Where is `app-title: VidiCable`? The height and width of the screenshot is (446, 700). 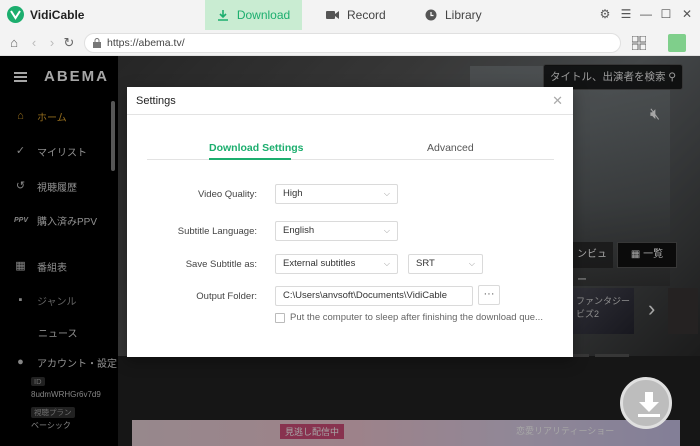 app-title: VidiCable is located at coordinates (57, 15).